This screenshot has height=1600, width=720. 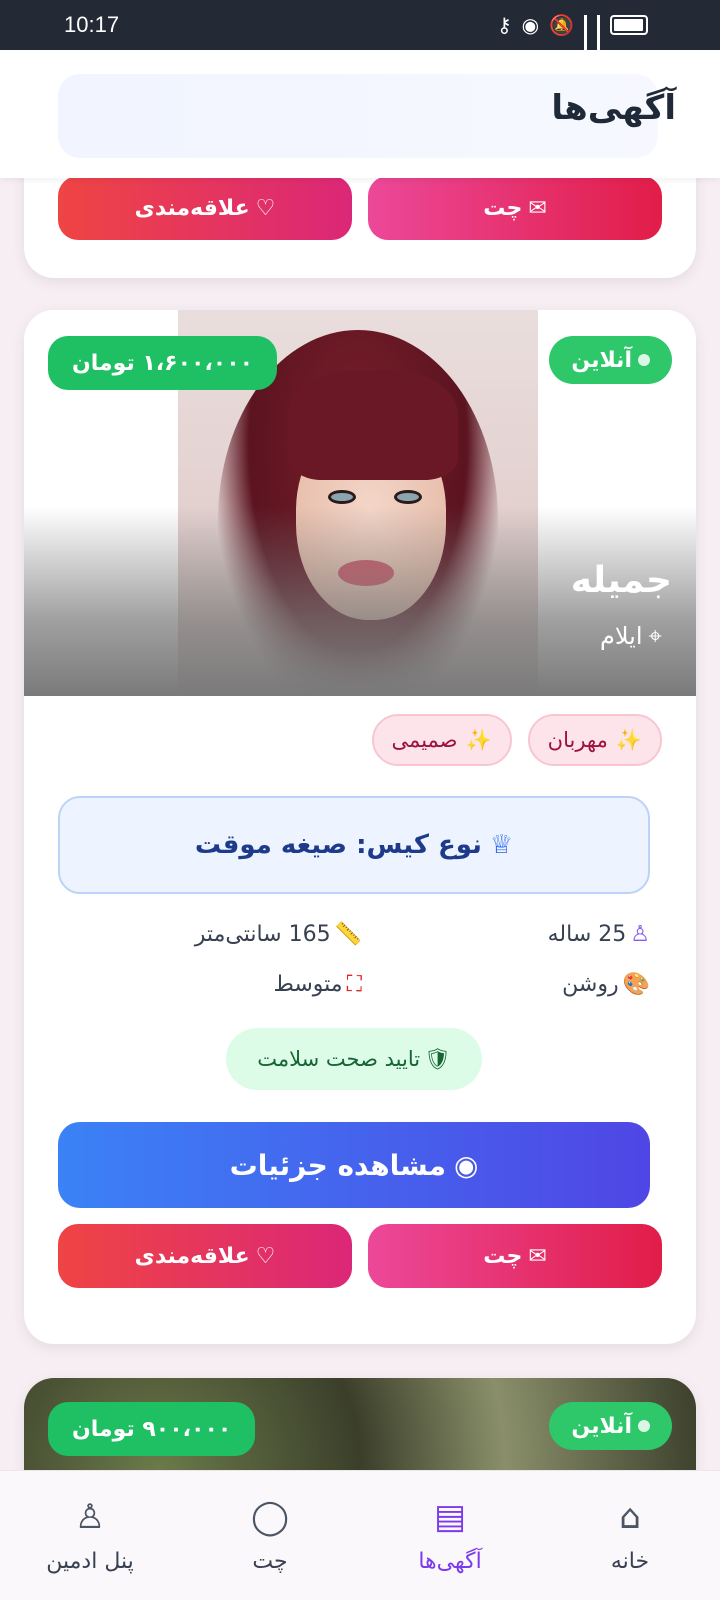 What do you see at coordinates (501, 845) in the screenshot?
I see `crown-icon: ♕` at bounding box center [501, 845].